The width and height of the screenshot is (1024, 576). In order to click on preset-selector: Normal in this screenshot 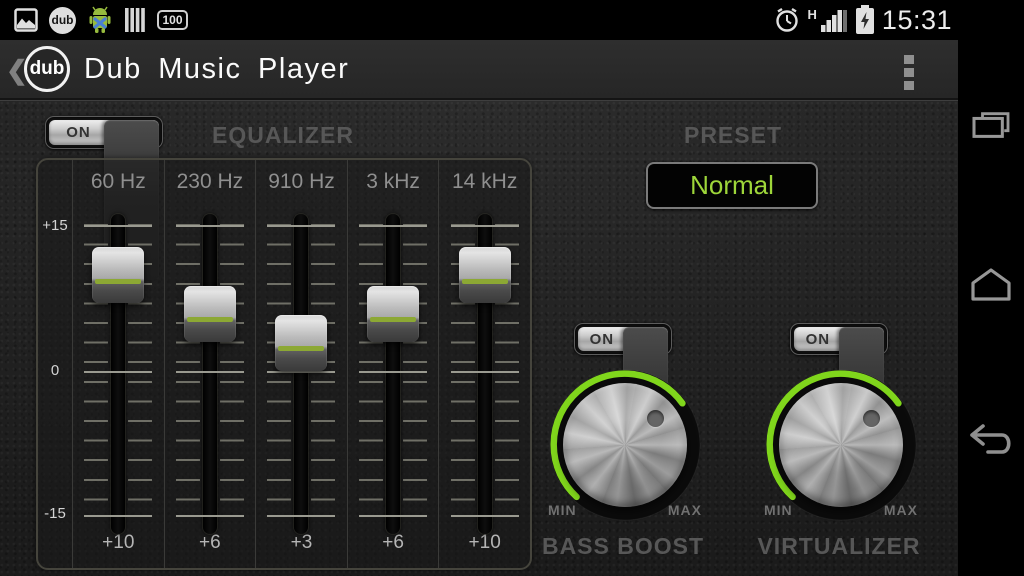, I will do `click(732, 185)`.